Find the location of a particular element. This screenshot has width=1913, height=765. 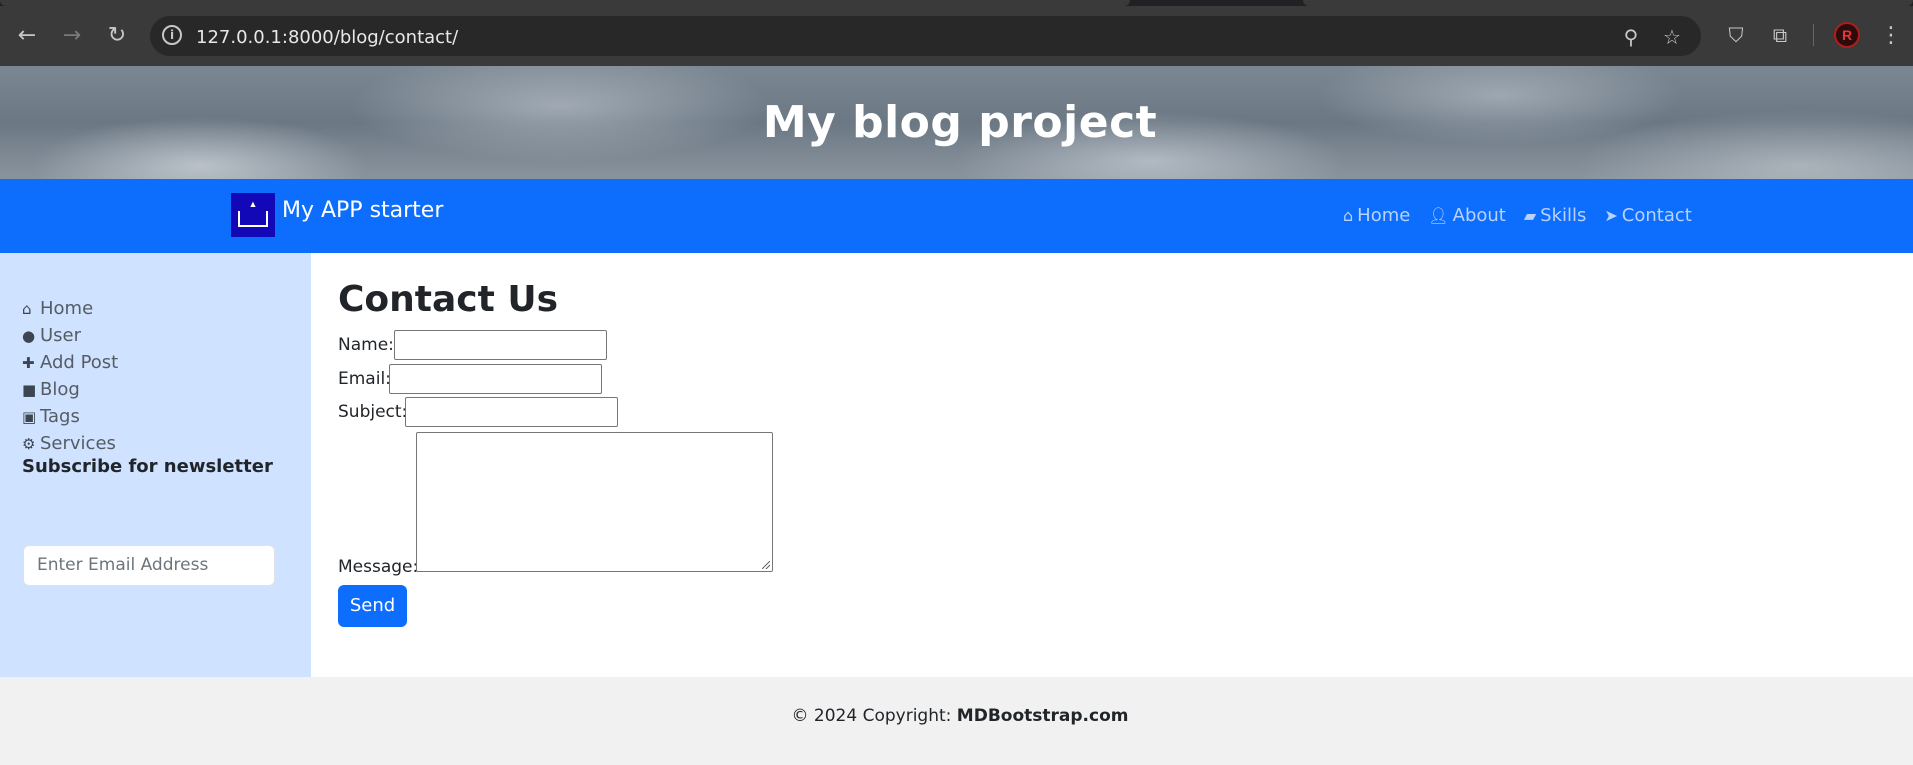

newsletter-heading: Subscribe for newsletter is located at coordinates (147, 466).